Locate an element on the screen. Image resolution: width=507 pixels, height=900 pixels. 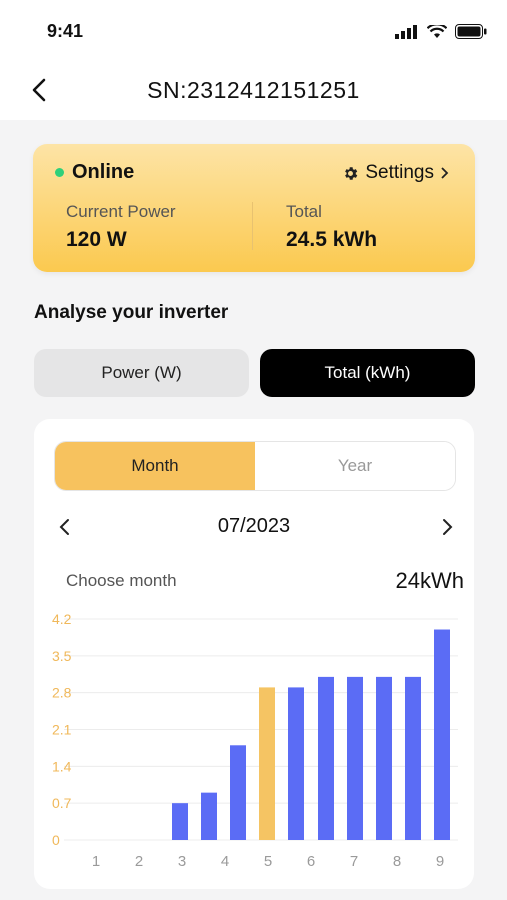
next-month-icon is located at coordinates (447, 527).